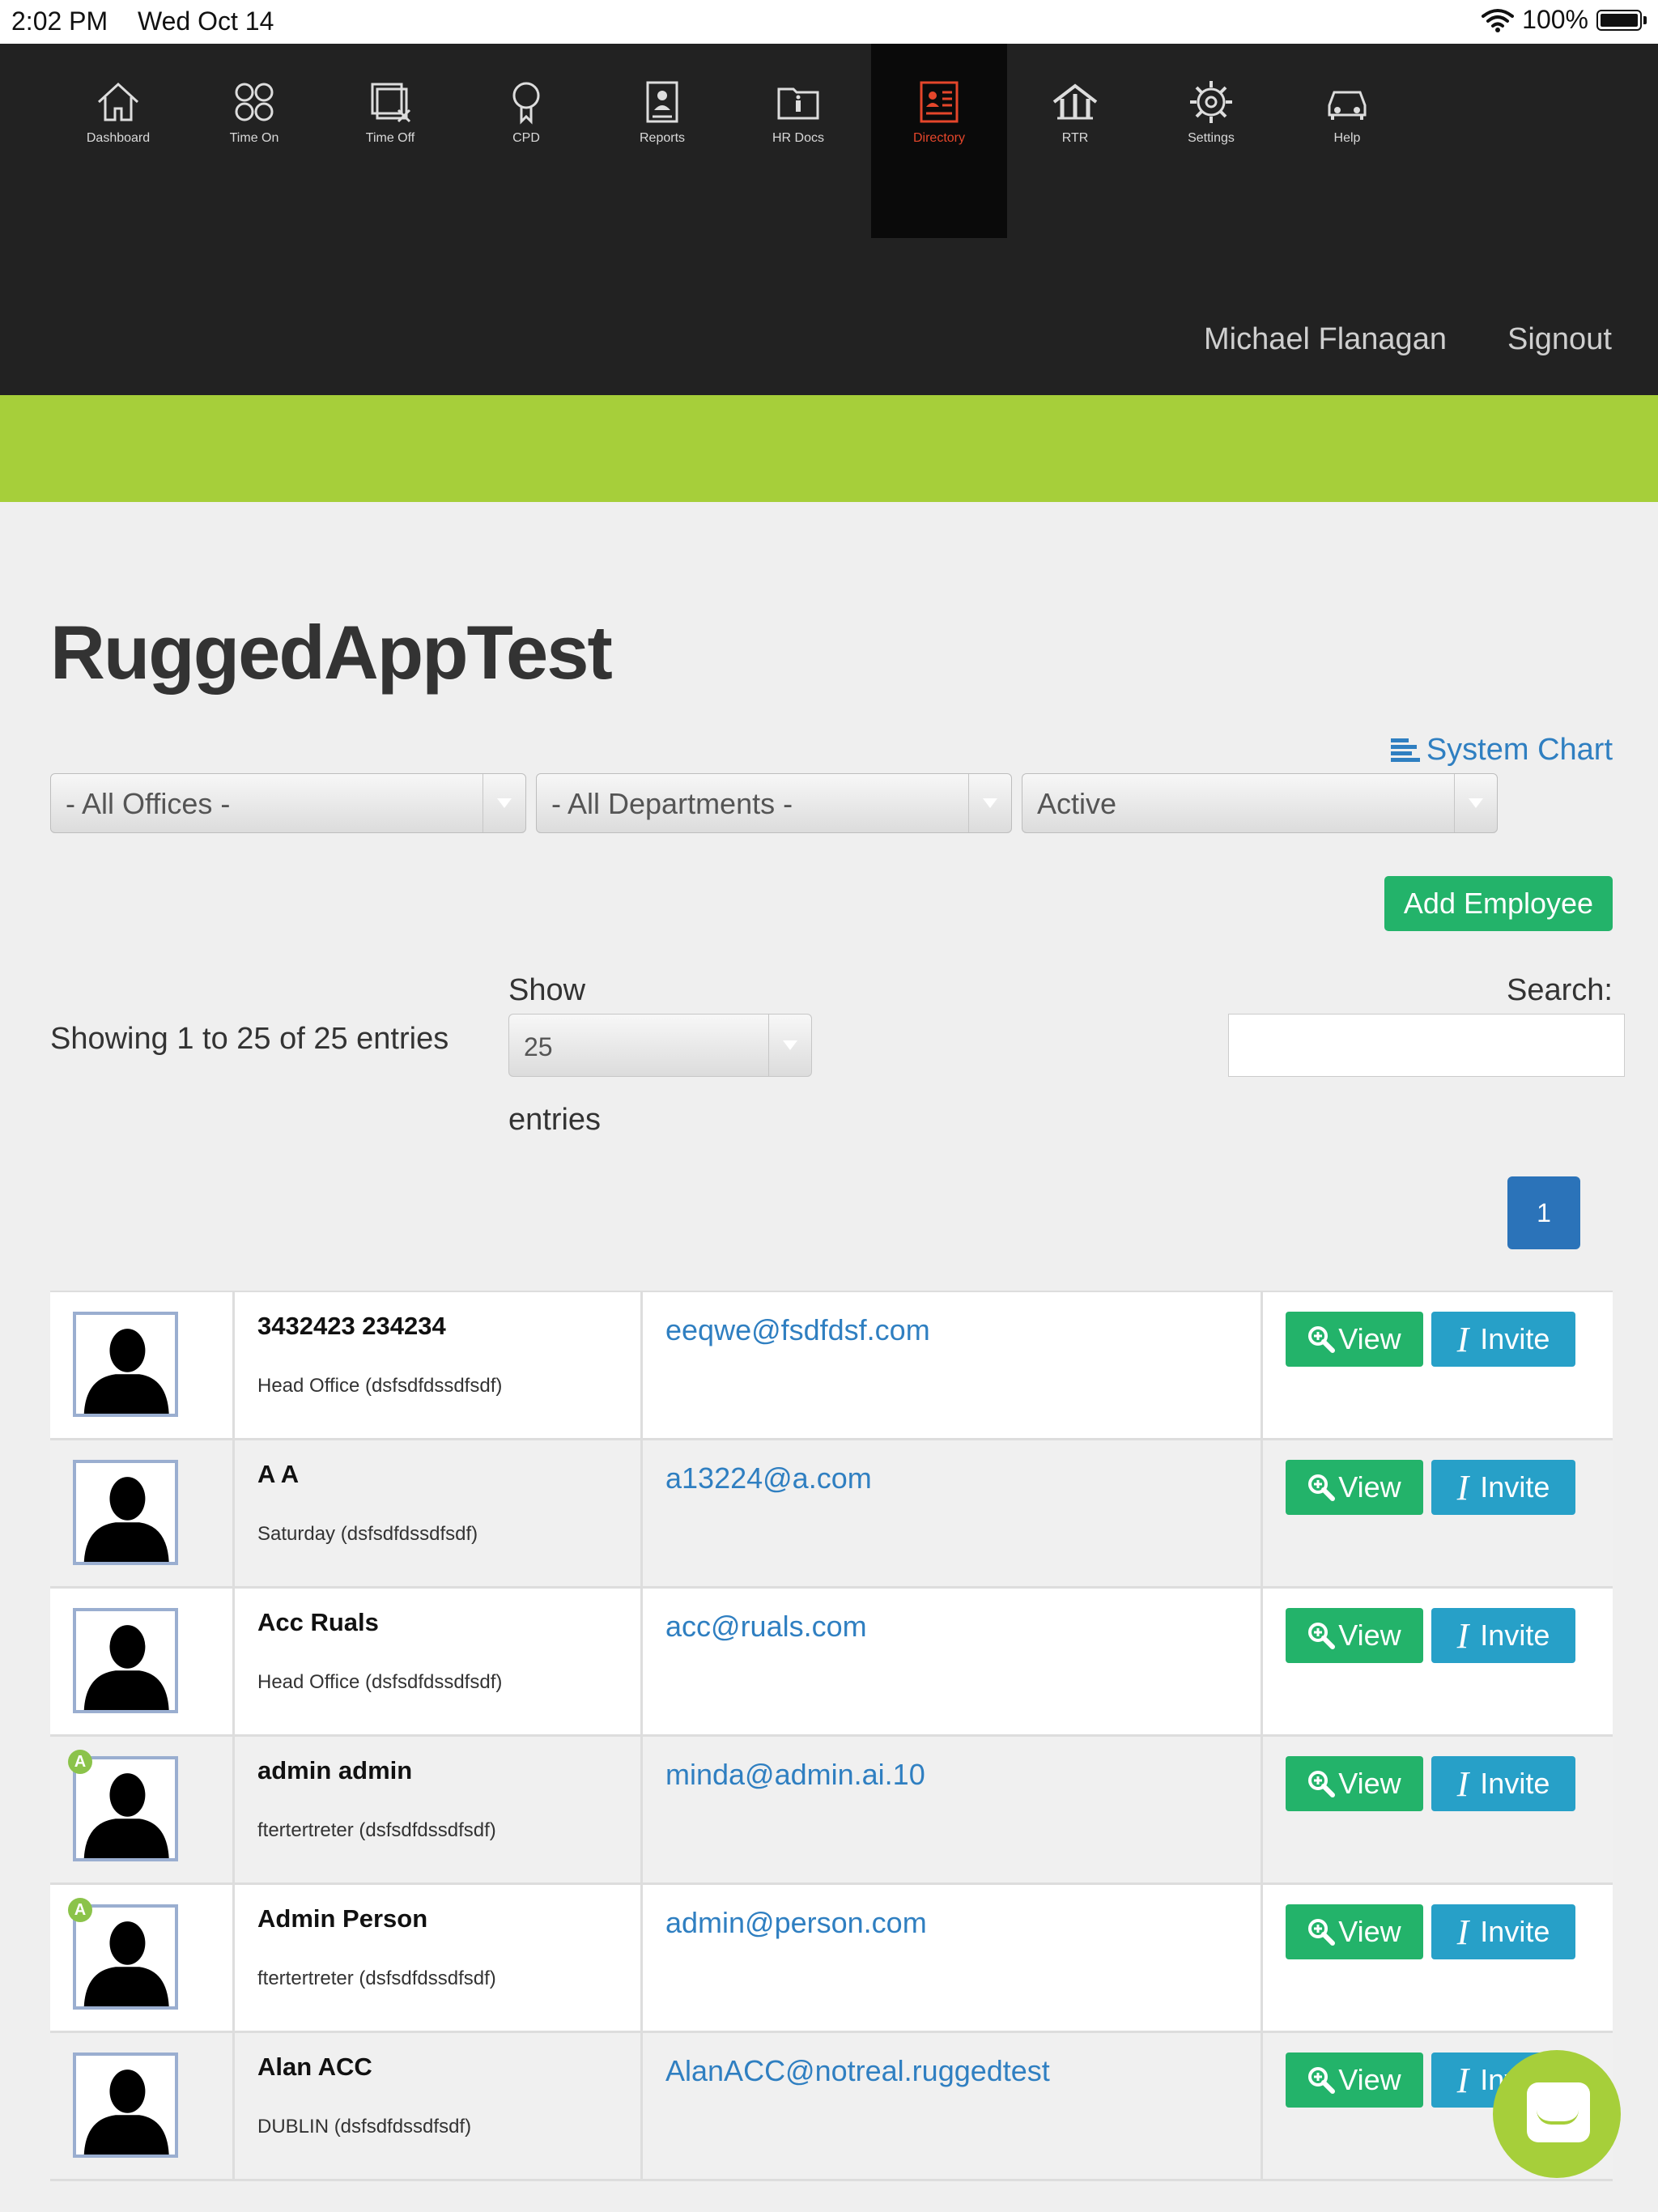 The image size is (1658, 2212). Describe the element at coordinates (798, 104) in the screenshot. I see `hr-docs-icon` at that location.